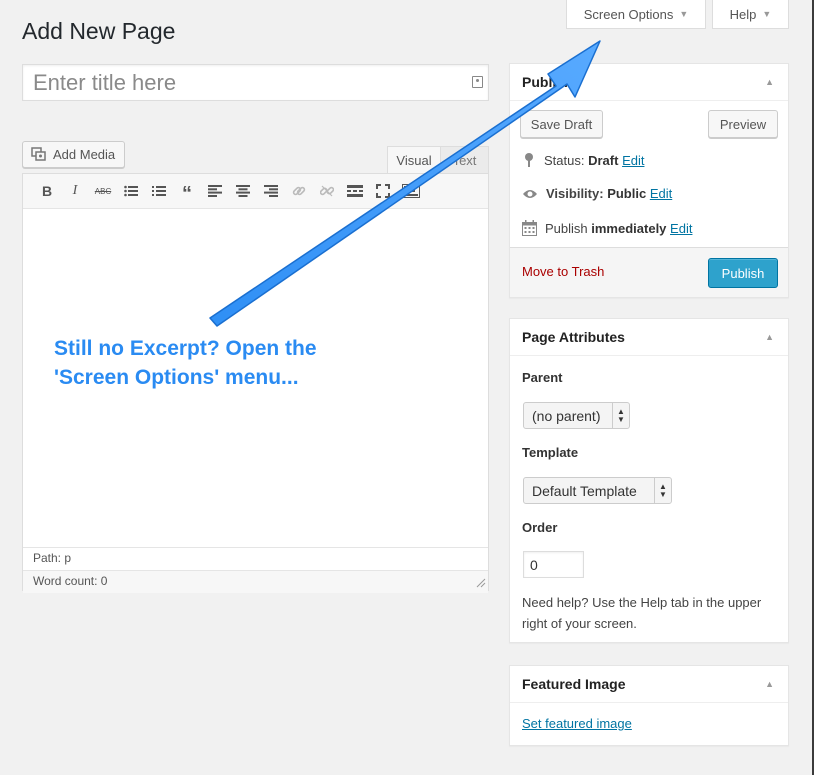 The image size is (814, 775). I want to click on numbered-list-icon, so click(159, 191).